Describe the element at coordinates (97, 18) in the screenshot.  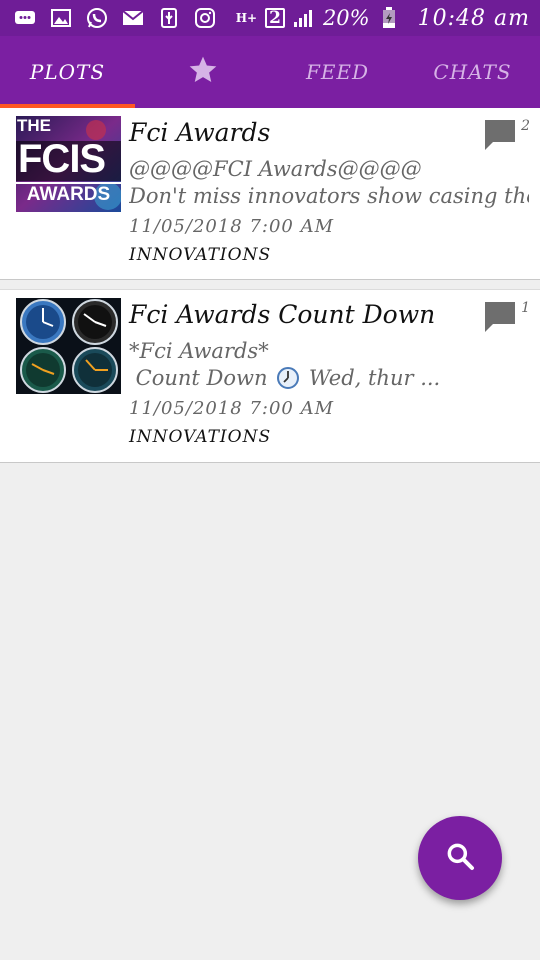
I see `whatsapp-icon` at that location.